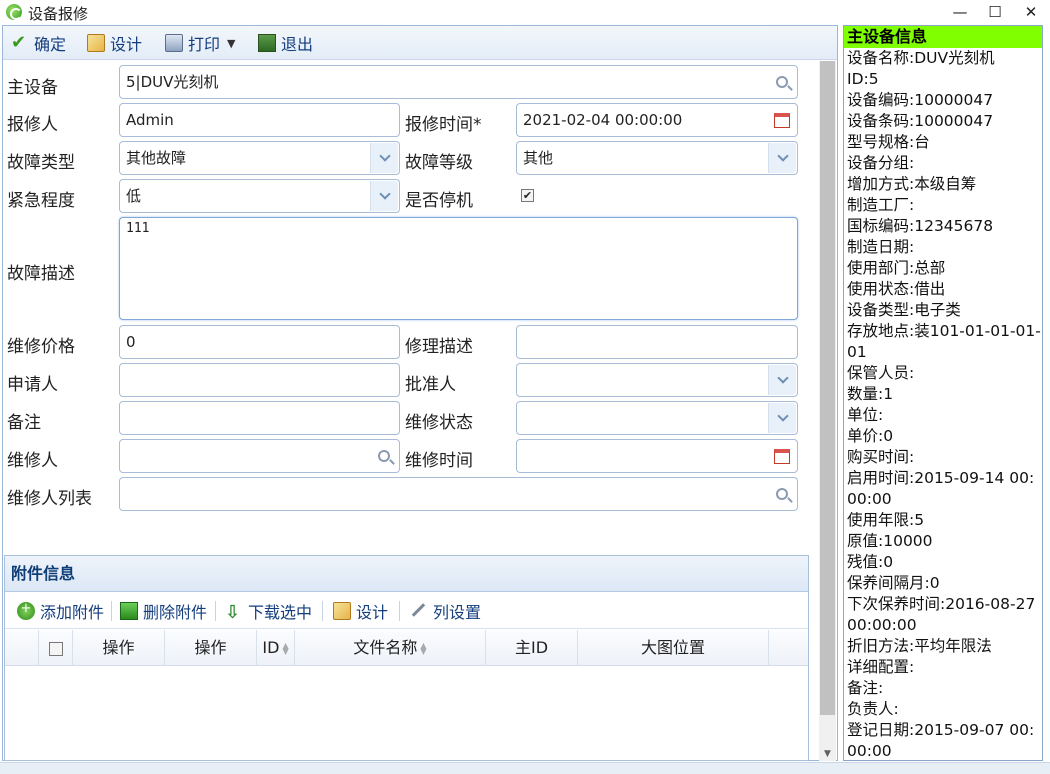  I want to click on app-logo-icon, so click(14, 12).